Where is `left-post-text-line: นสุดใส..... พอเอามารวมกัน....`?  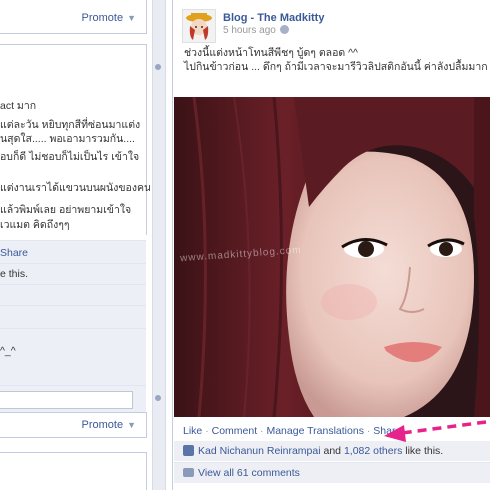
left-post-text-line: นสุดใส..... พอเอามารวมกัน.... is located at coordinates (67, 139).